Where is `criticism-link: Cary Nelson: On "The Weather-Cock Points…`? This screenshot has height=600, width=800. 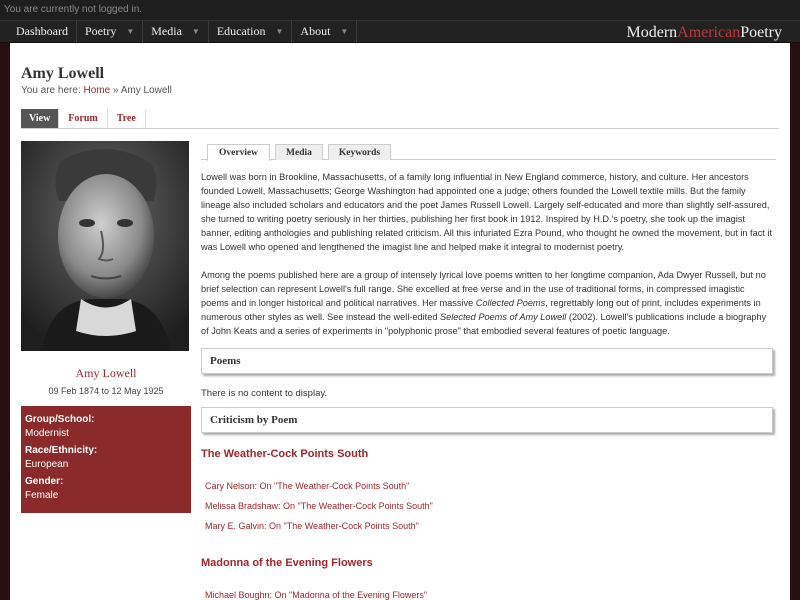 criticism-link: Cary Nelson: On "The Weather-Cock Points… is located at coordinates (488, 486).